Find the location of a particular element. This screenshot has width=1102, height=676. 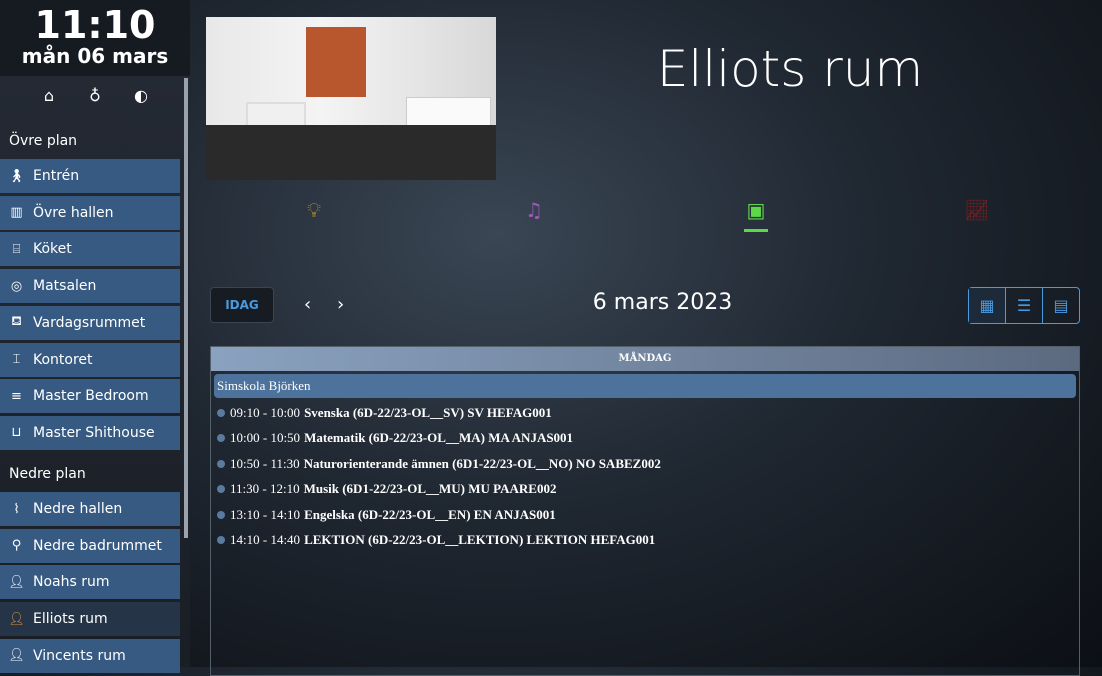

section-header: Nedre plan is located at coordinates (47, 474).